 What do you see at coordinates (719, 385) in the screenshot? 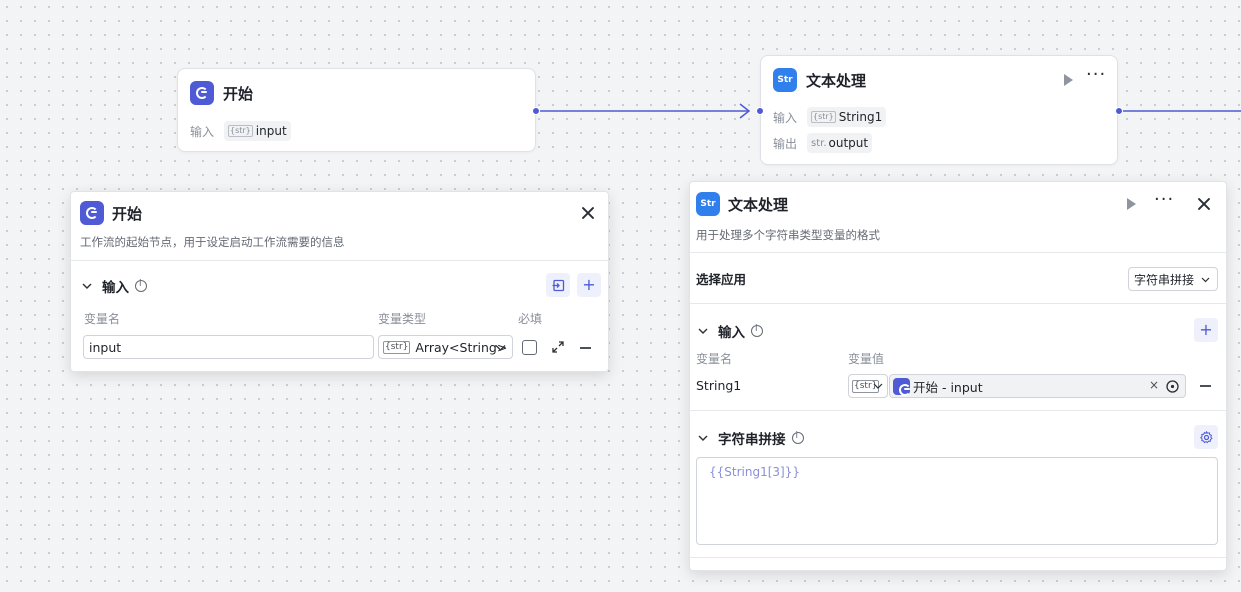
I see `variable-name-text: String1` at bounding box center [719, 385].